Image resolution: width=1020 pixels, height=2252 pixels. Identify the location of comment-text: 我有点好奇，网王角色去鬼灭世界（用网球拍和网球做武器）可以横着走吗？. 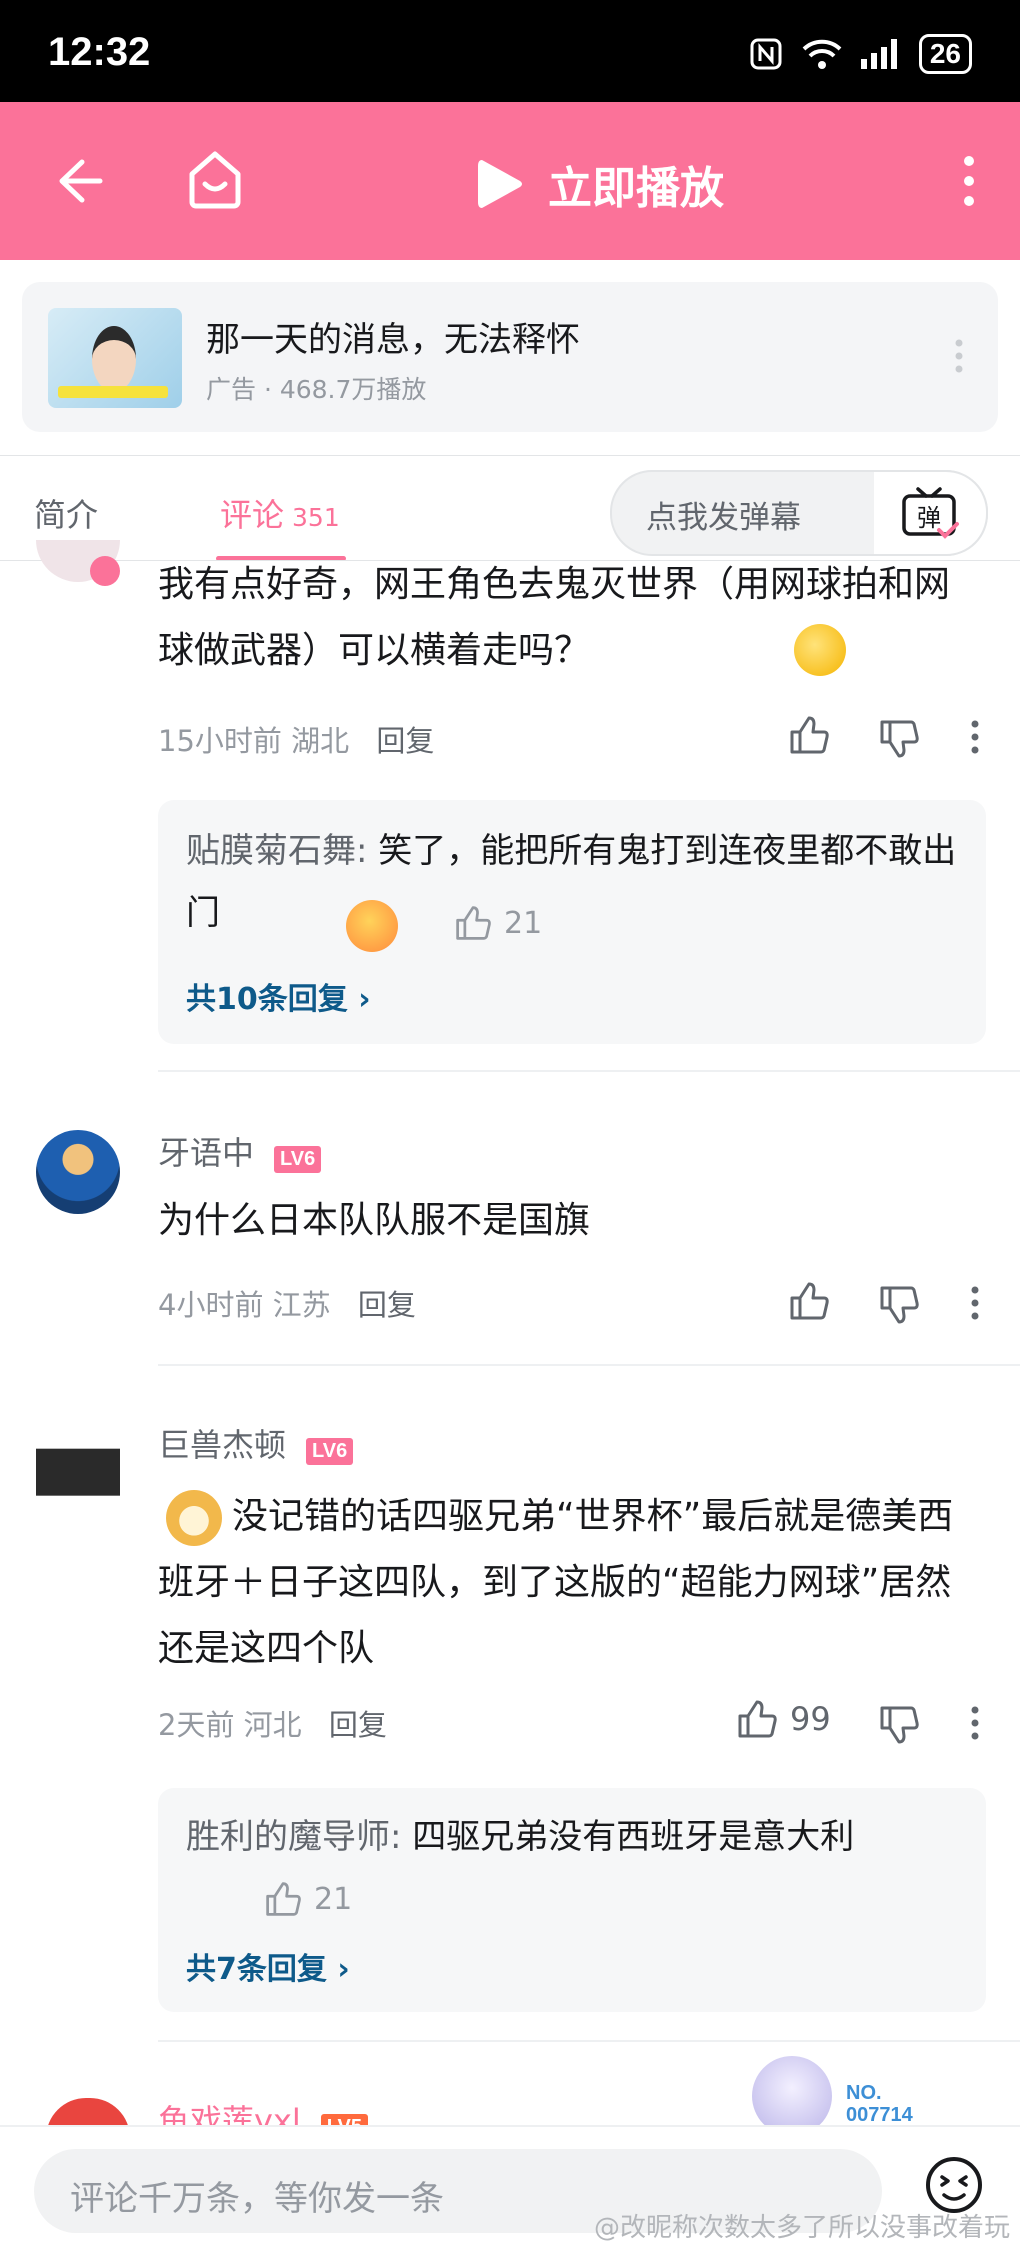
(554, 617).